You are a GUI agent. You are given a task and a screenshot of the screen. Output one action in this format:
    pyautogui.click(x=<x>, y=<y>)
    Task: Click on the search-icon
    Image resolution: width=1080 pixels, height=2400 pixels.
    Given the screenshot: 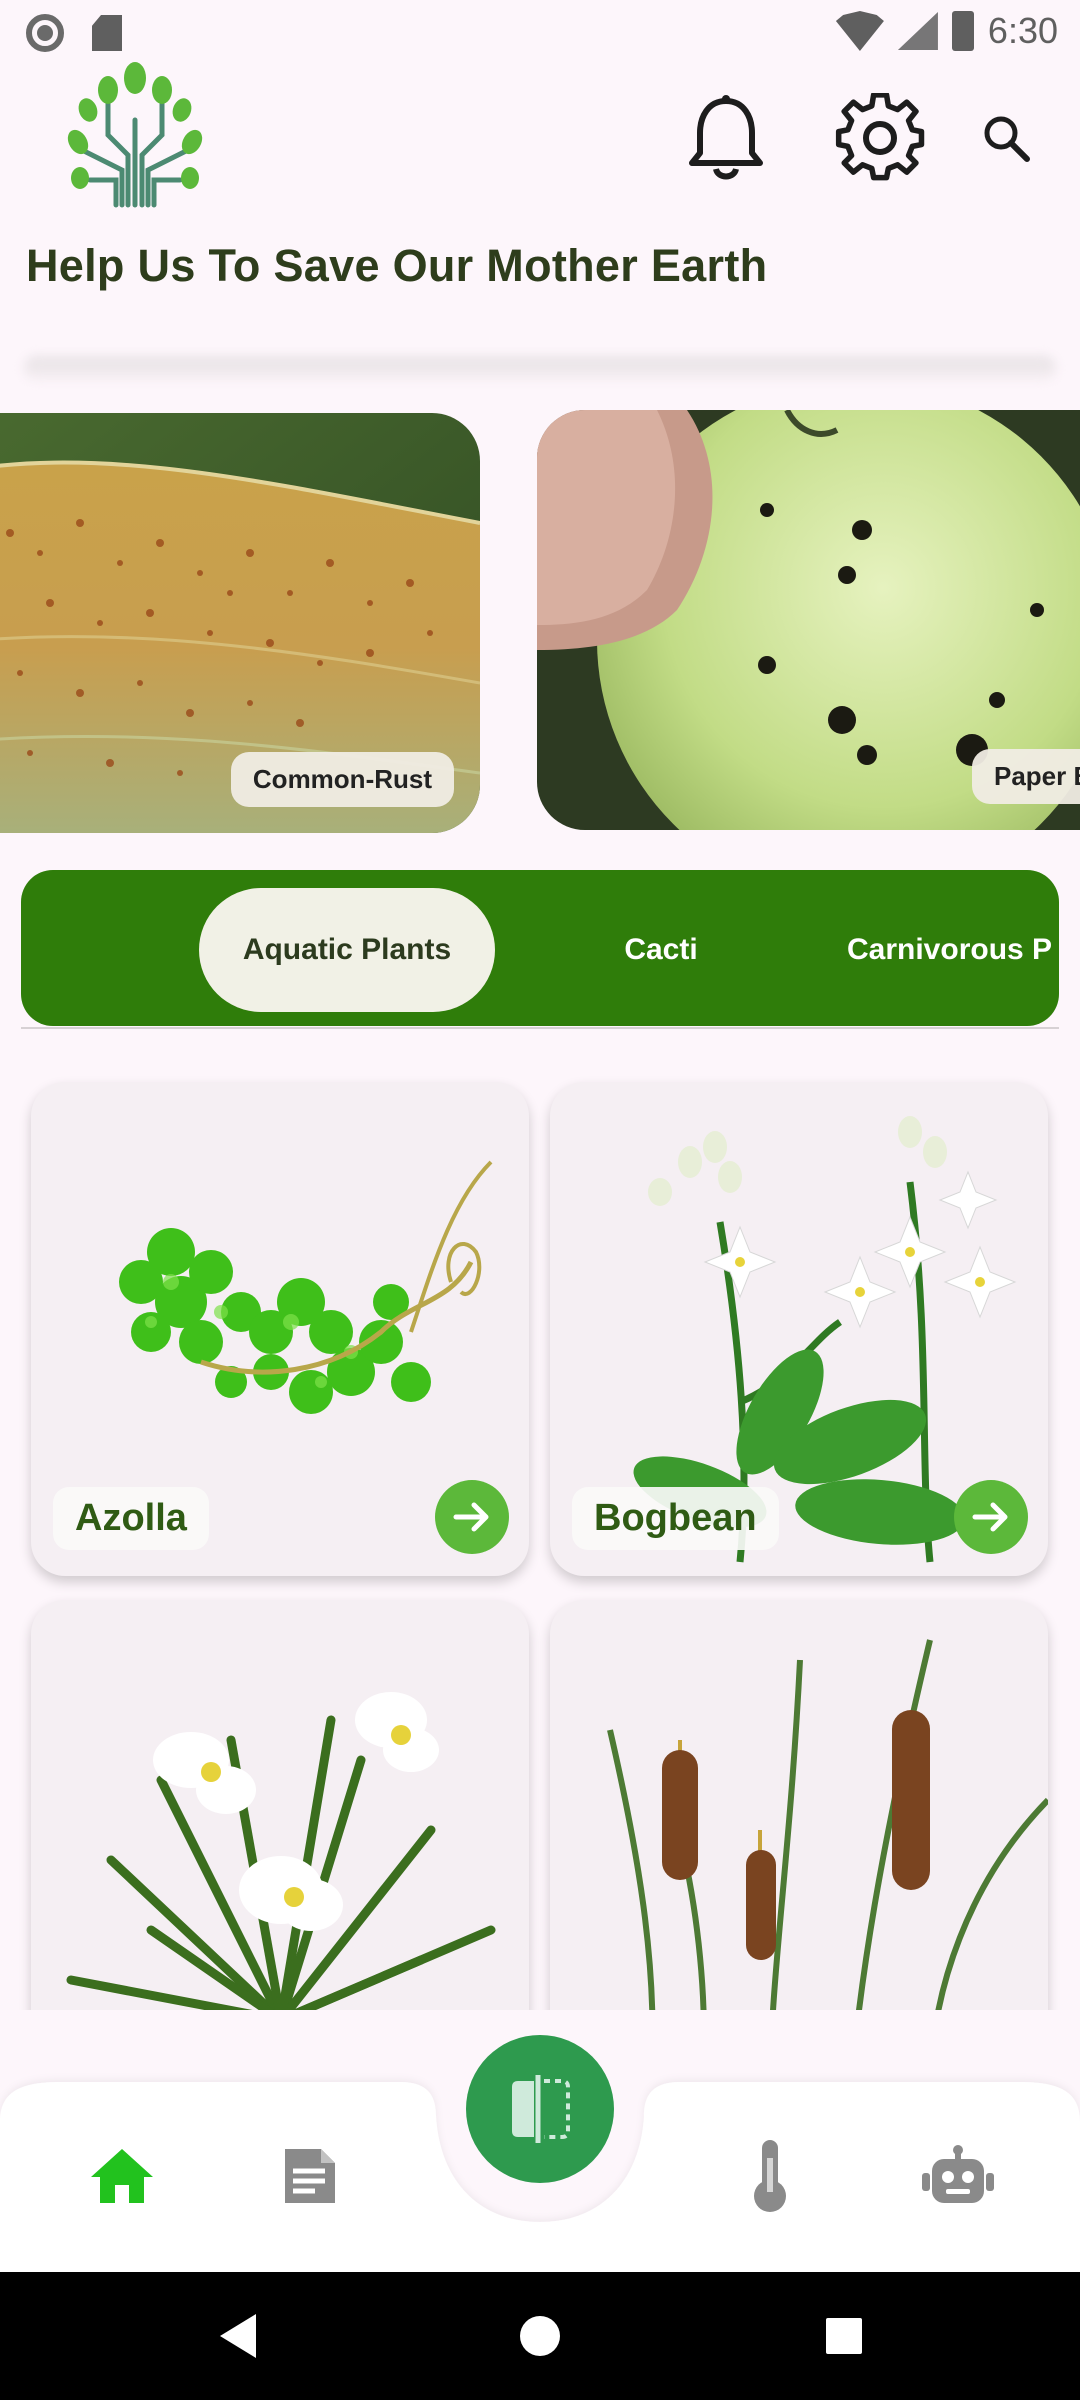 What is the action you would take?
    pyautogui.click(x=1007, y=139)
    